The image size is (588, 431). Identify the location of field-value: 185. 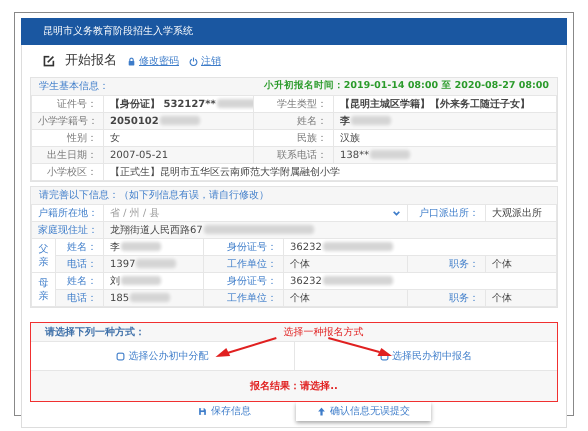
(154, 298).